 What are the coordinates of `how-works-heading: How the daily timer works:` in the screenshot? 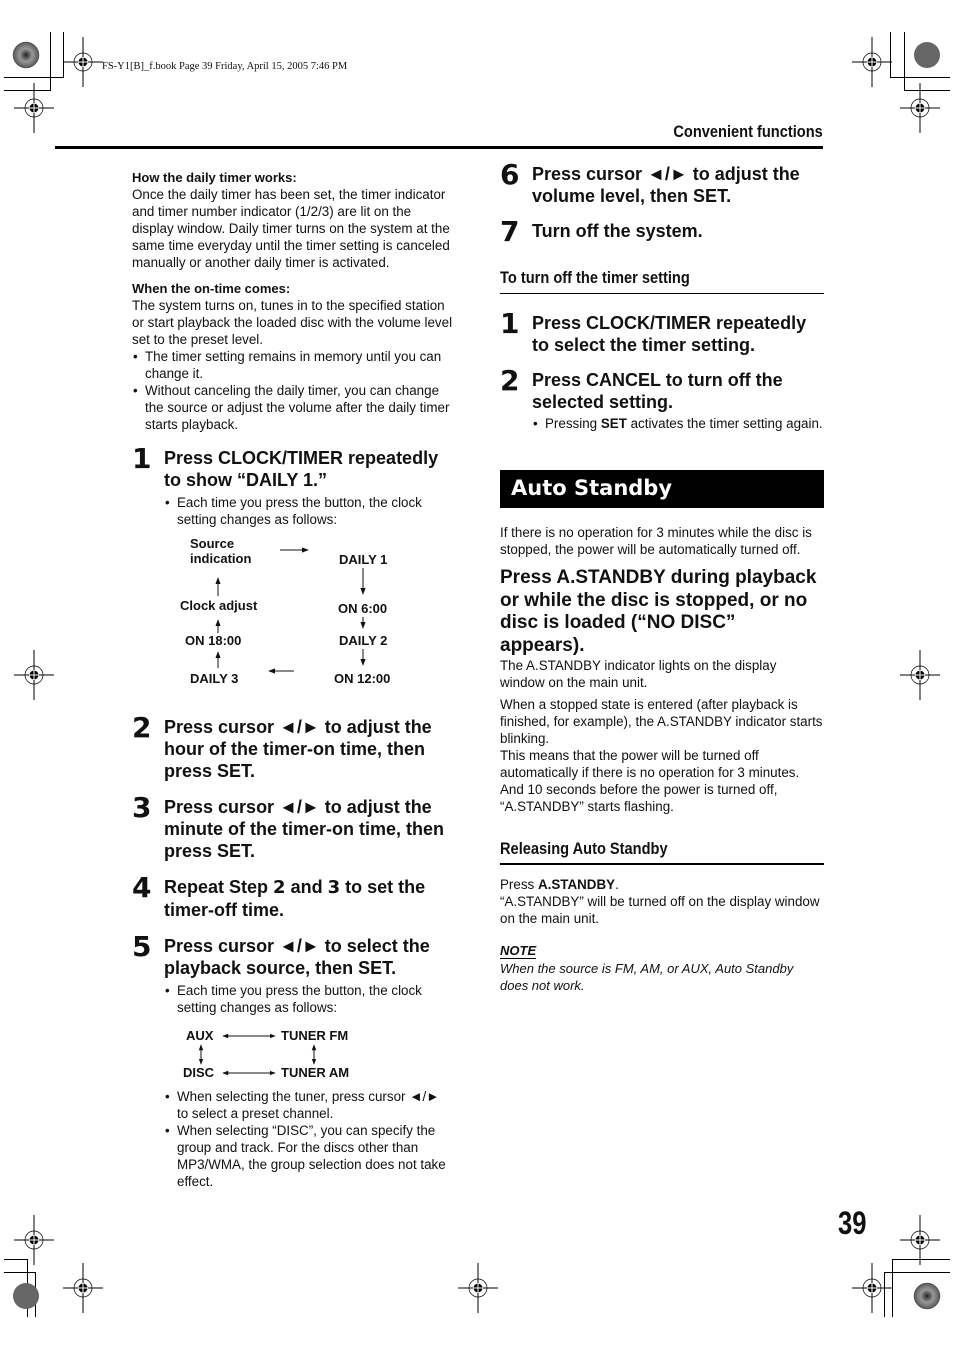 It's located at (214, 177).